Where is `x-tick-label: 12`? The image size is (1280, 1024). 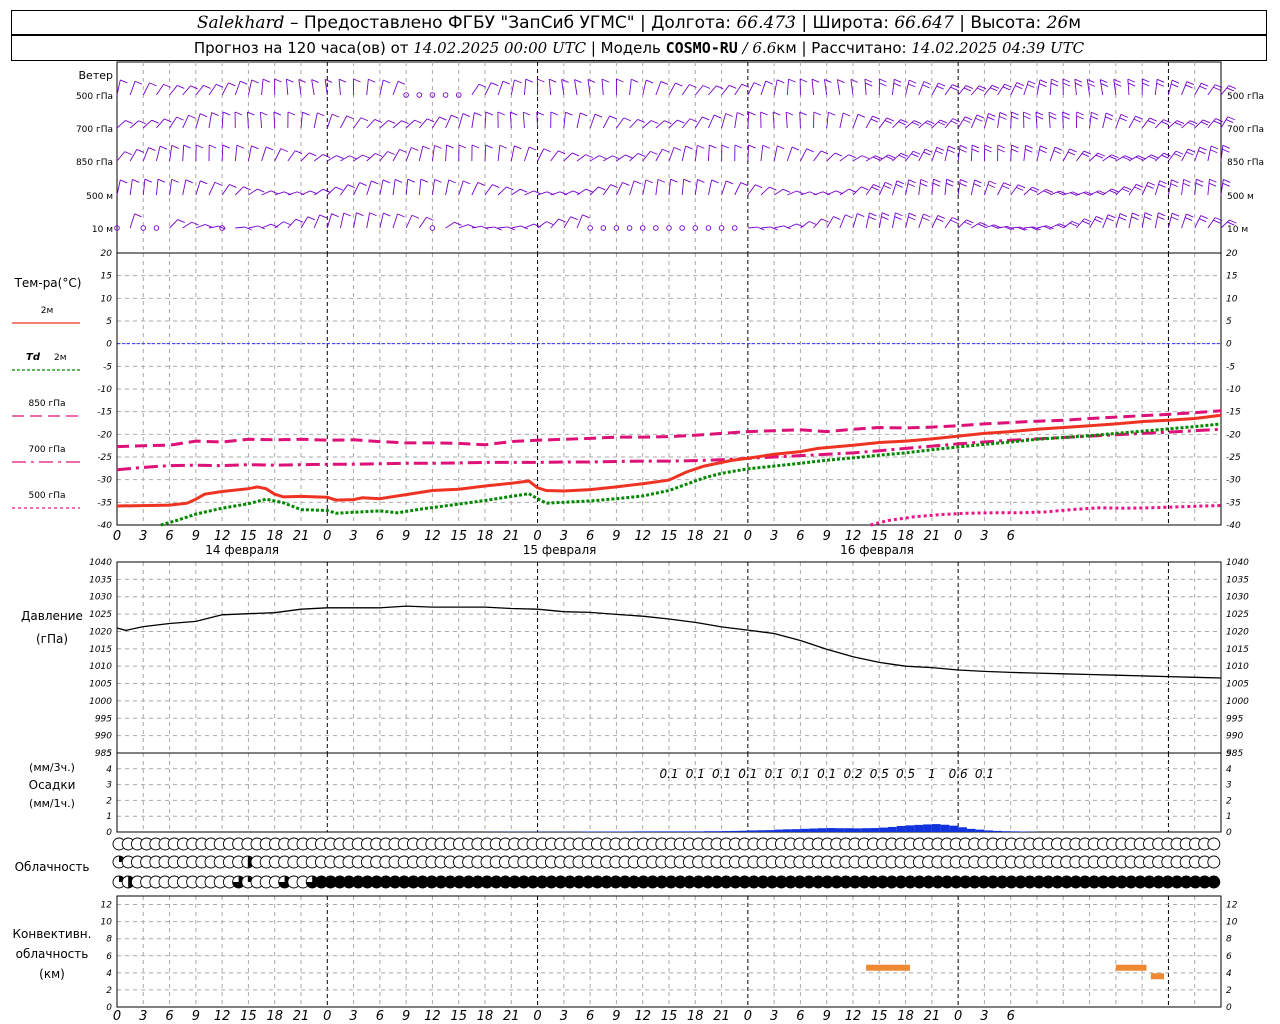 x-tick-label: 12 is located at coordinates (853, 536).